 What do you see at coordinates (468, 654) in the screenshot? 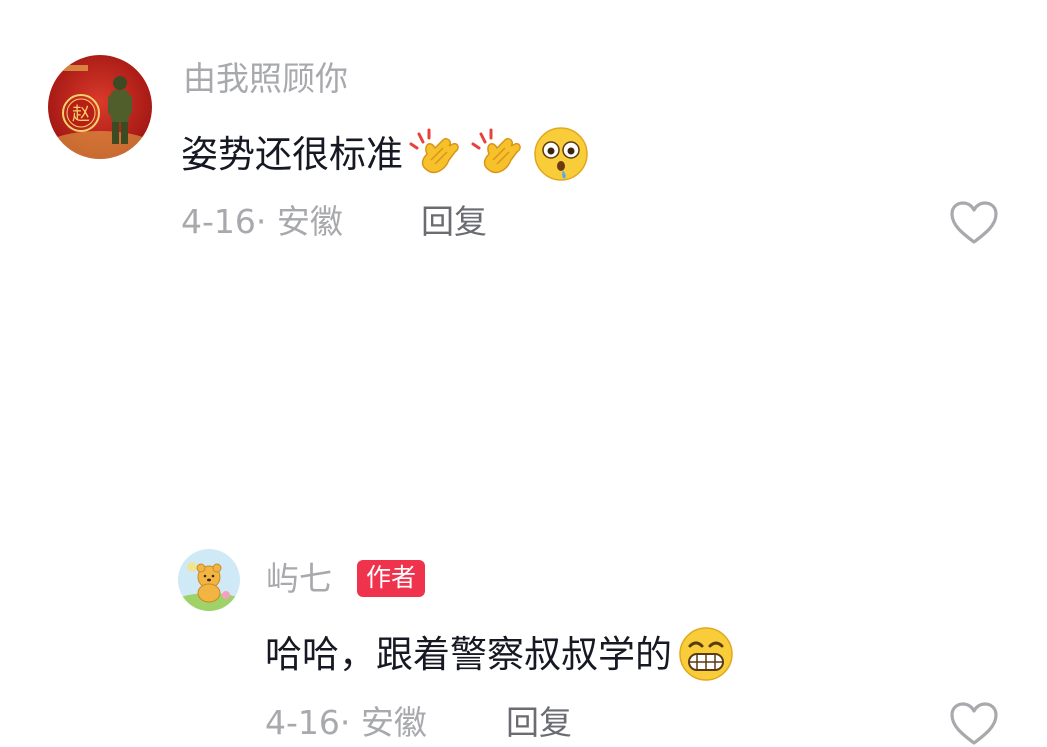
I see `comment-text-content: 哈哈，跟着警察叔叔学的` at bounding box center [468, 654].